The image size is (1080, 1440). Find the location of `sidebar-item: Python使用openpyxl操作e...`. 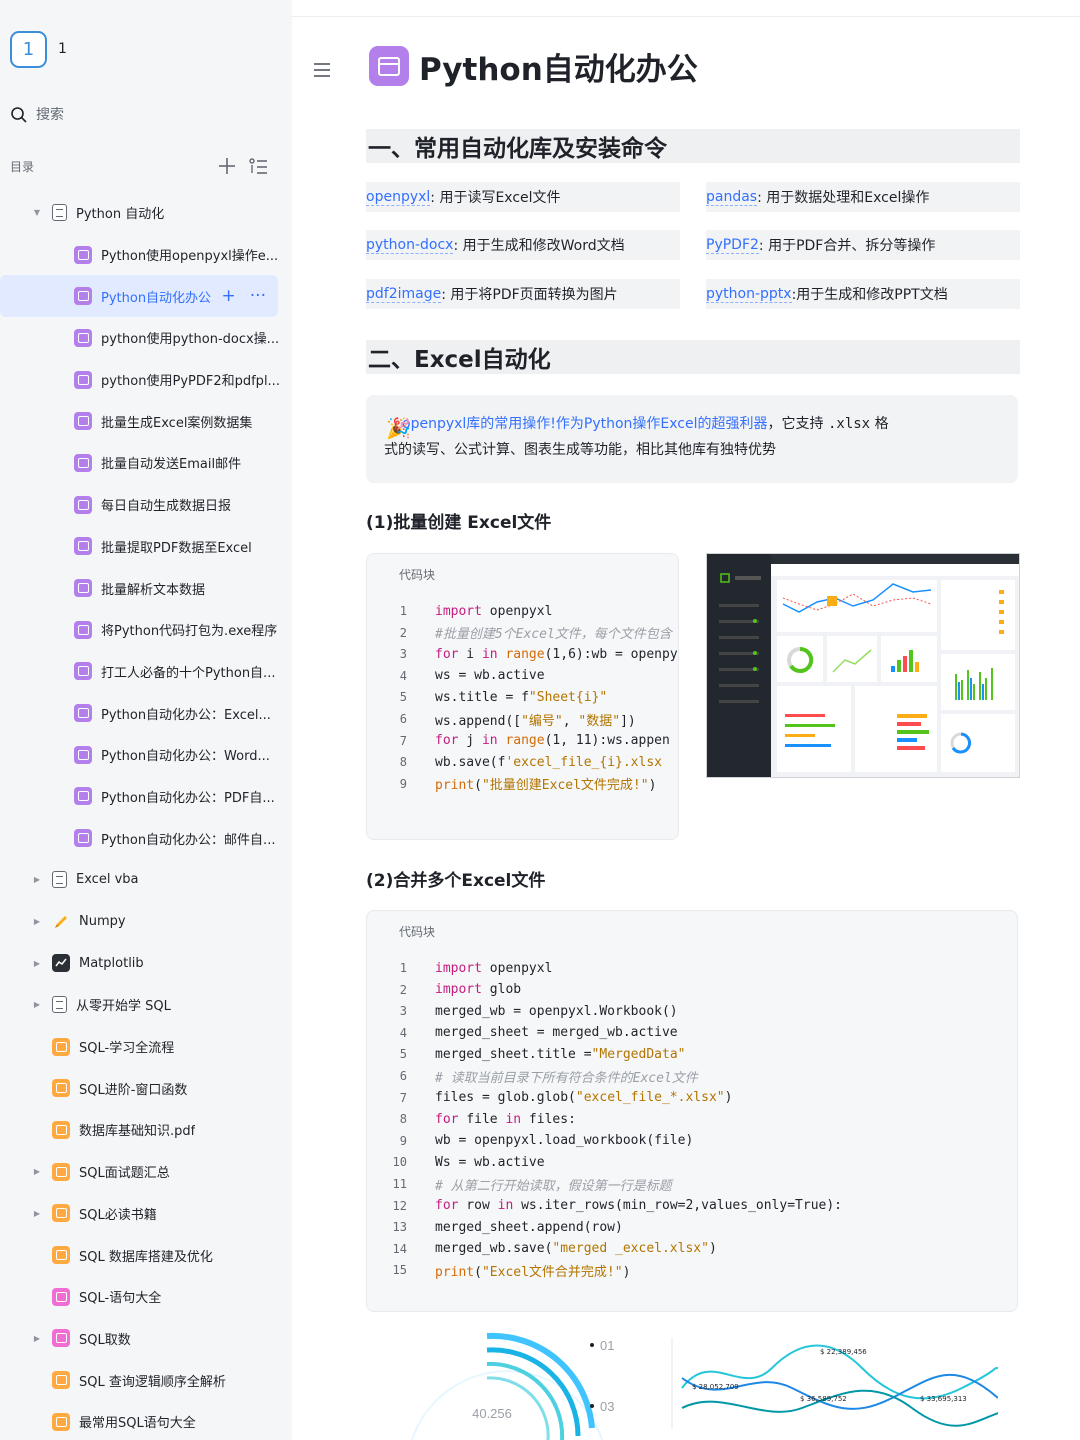

sidebar-item: Python使用openpyxl操作e... is located at coordinates (146, 255).